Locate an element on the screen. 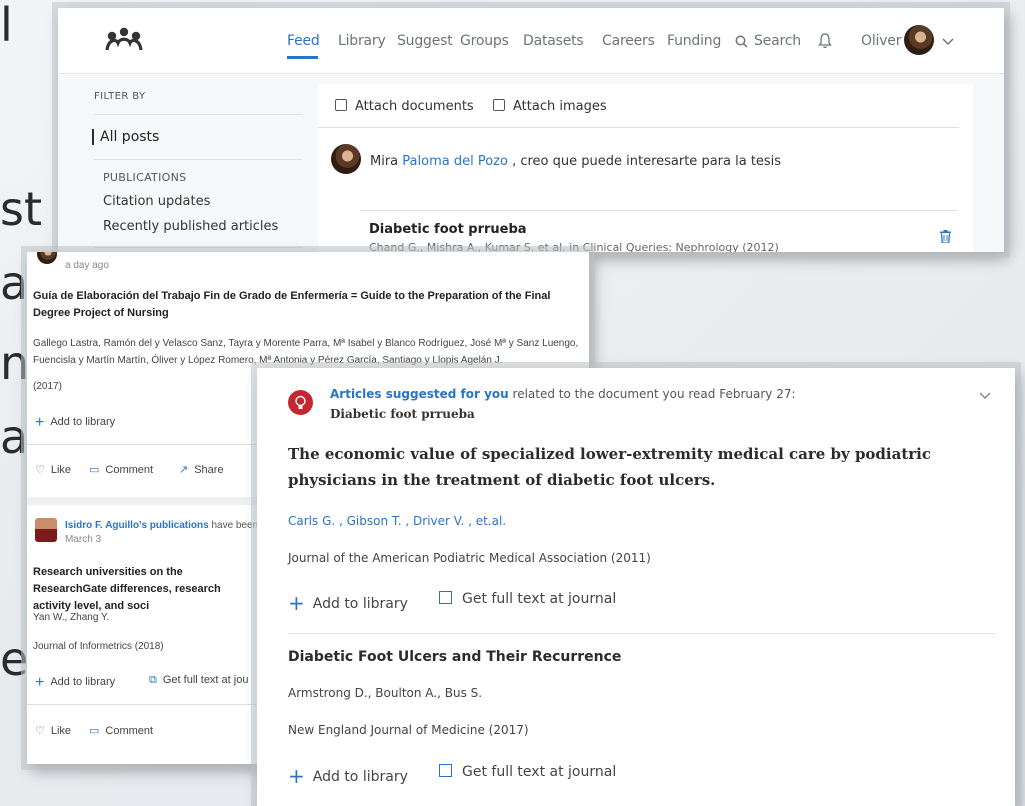 This screenshot has height=806, width=1025. share-icon: ↗ is located at coordinates (184, 470).